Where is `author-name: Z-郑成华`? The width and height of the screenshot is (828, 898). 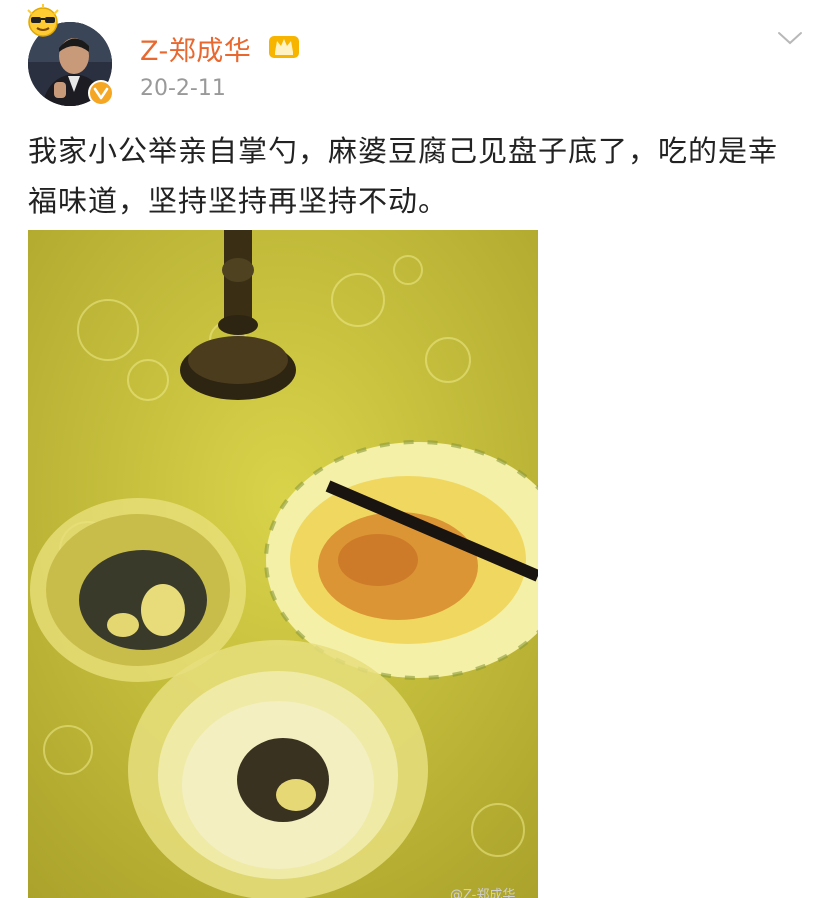 author-name: Z-郑成华 is located at coordinates (195, 48).